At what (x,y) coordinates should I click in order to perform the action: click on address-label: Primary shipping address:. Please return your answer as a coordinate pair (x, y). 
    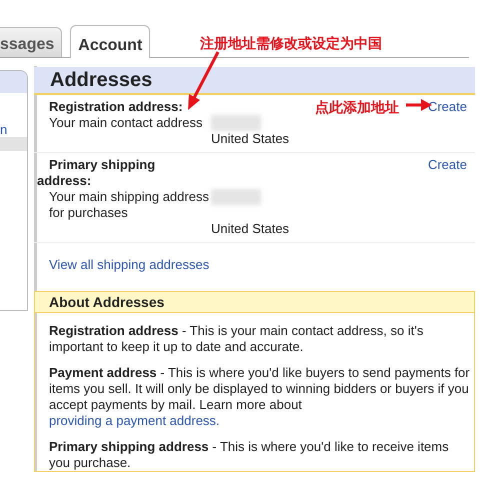
    Looking at the image, I should click on (96, 173).